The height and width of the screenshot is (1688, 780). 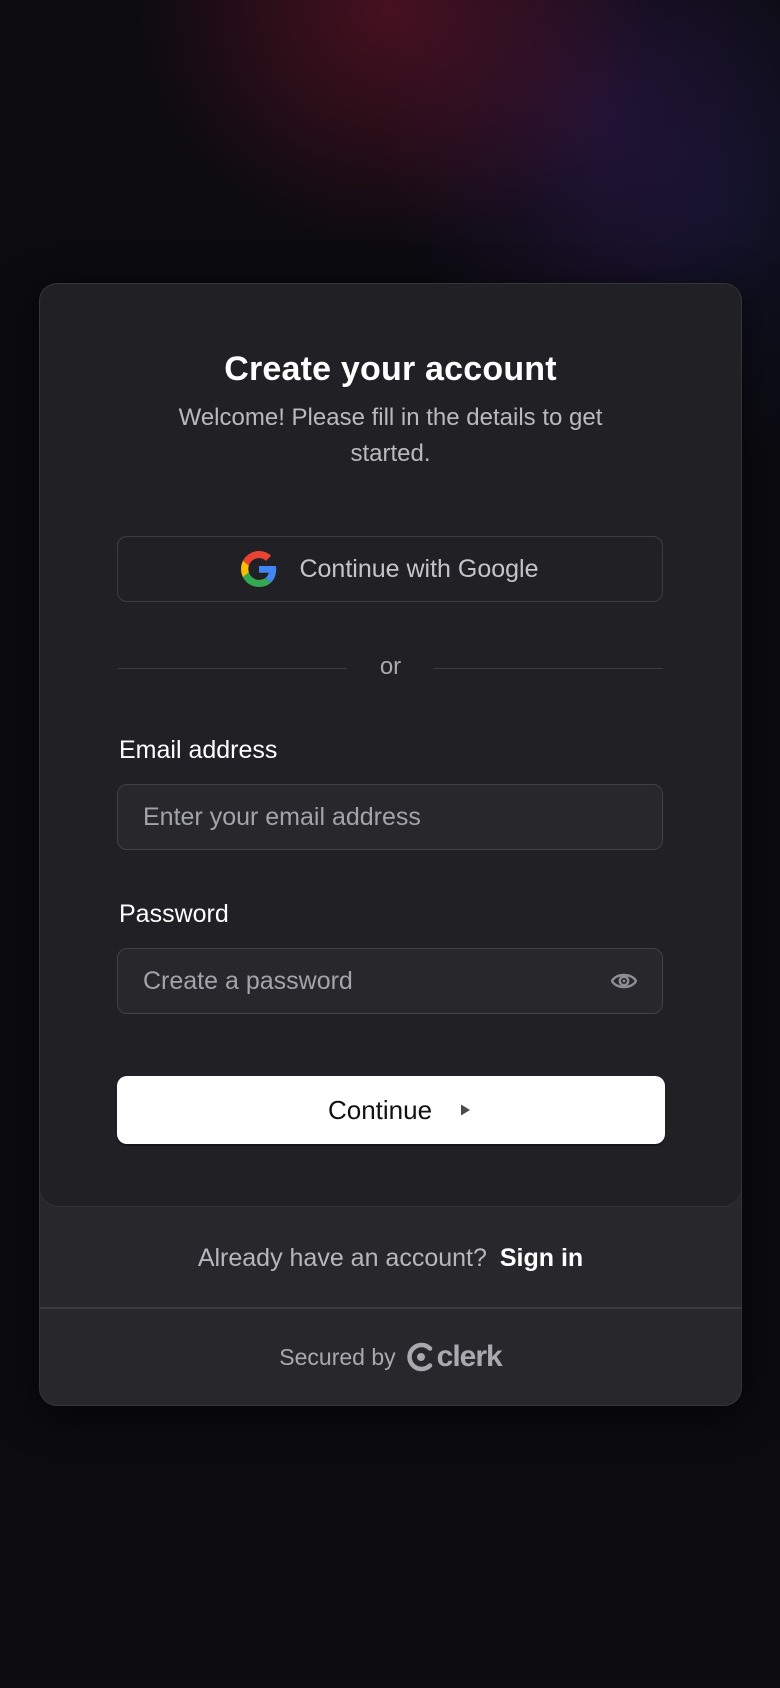 I want to click on google-g-icon, so click(x=259, y=569).